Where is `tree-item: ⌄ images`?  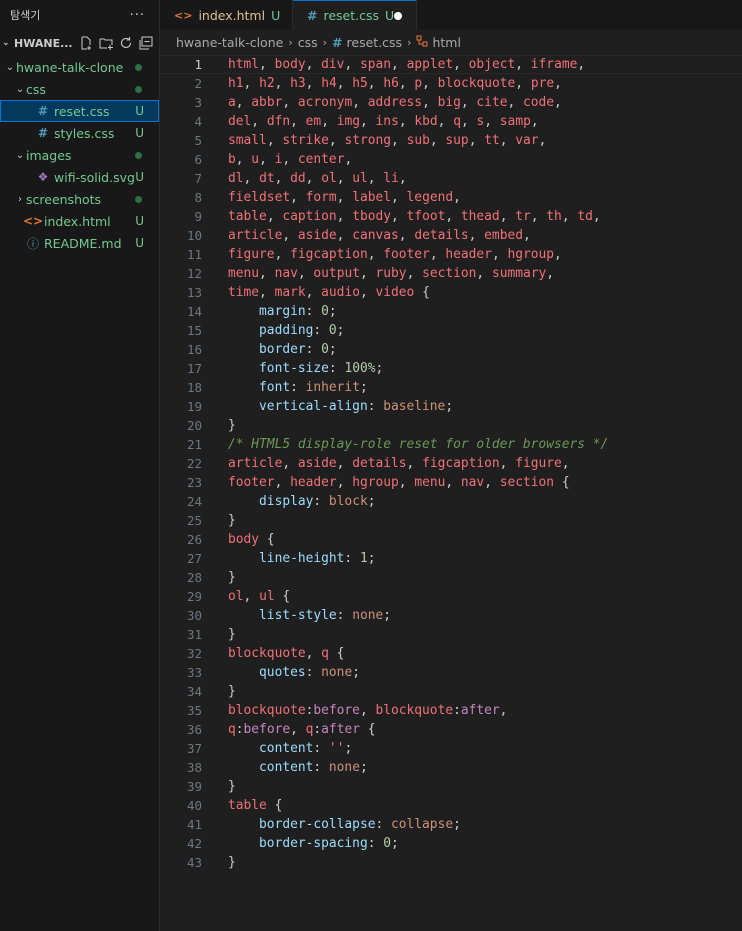 tree-item: ⌄ images is located at coordinates (79, 155).